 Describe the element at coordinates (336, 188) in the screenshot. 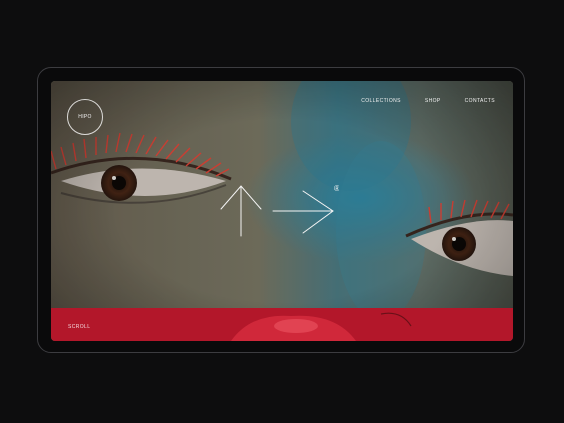

I see `registered-mark: ®` at that location.